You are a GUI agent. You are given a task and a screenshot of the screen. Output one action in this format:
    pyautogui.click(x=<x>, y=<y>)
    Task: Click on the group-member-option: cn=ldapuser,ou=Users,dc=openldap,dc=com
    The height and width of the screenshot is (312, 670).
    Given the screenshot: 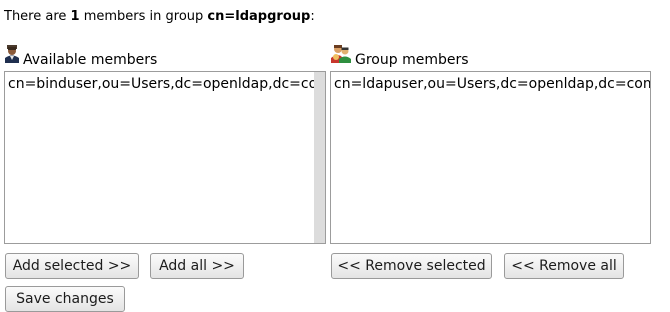 What is the action you would take?
    pyautogui.click(x=492, y=84)
    